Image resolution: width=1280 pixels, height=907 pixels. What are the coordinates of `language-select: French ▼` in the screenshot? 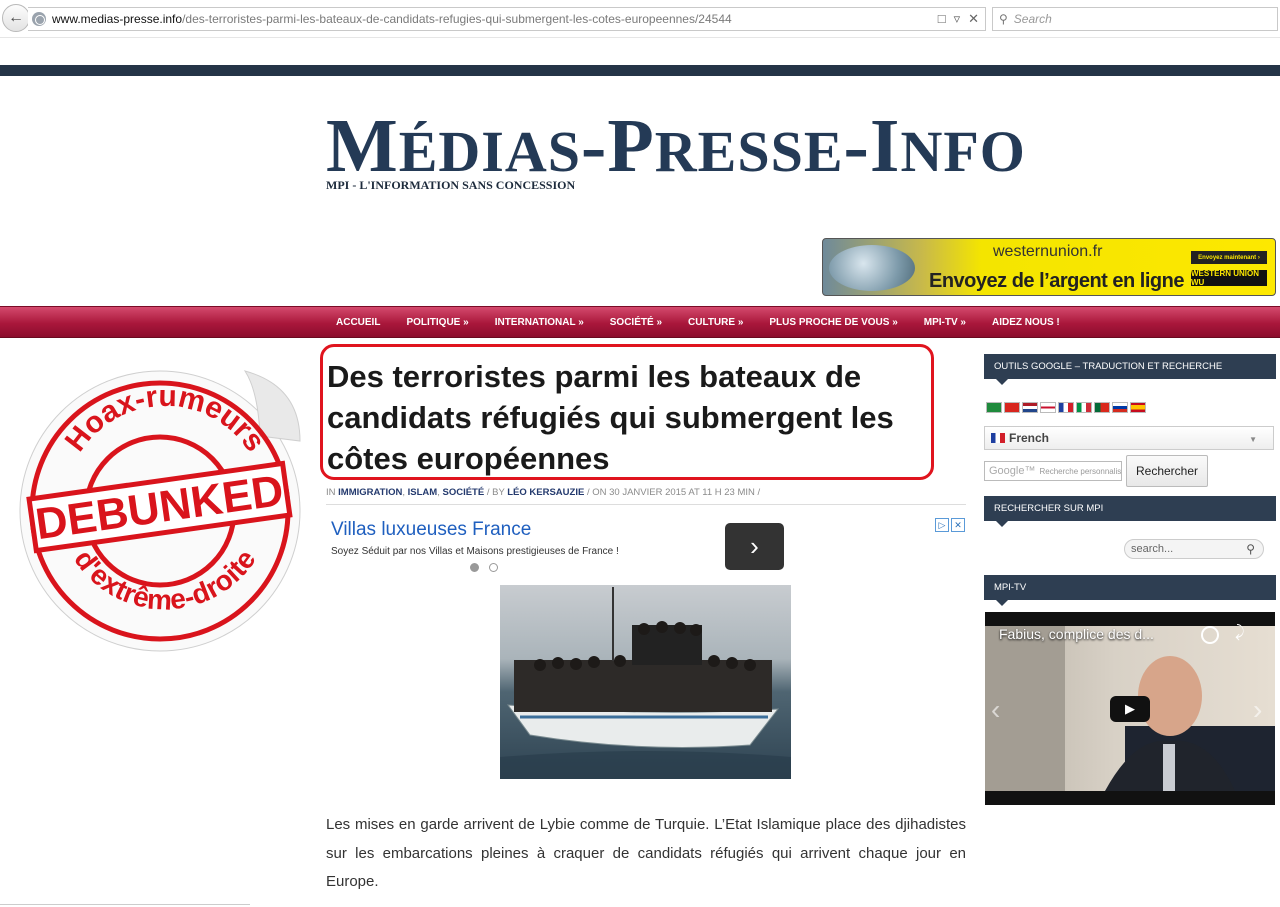 It's located at (1129, 438).